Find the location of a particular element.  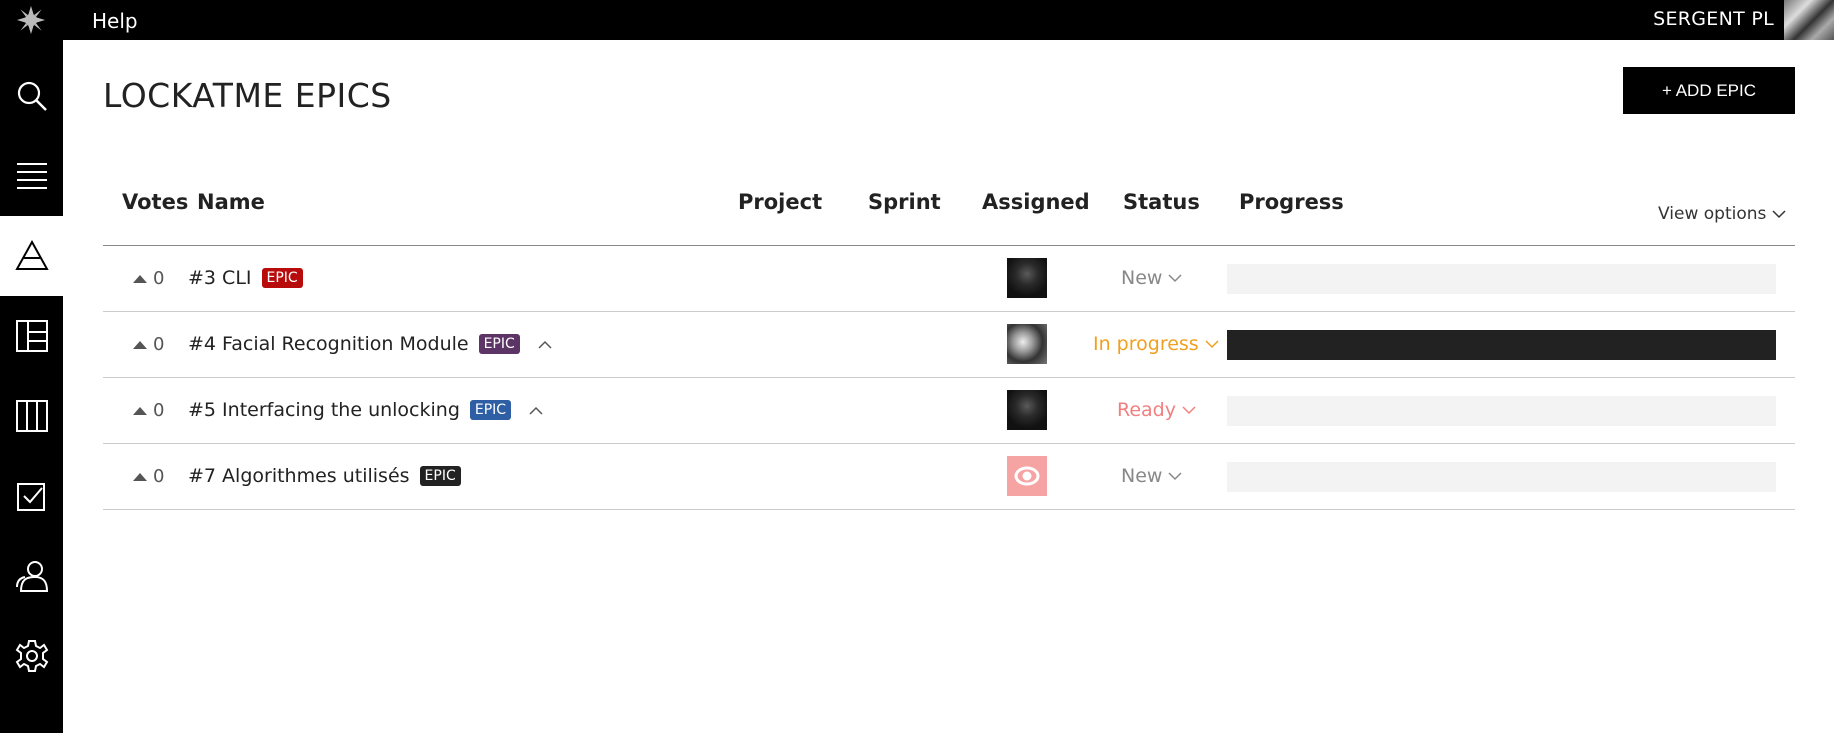

issues-icon is located at coordinates (30, 497).